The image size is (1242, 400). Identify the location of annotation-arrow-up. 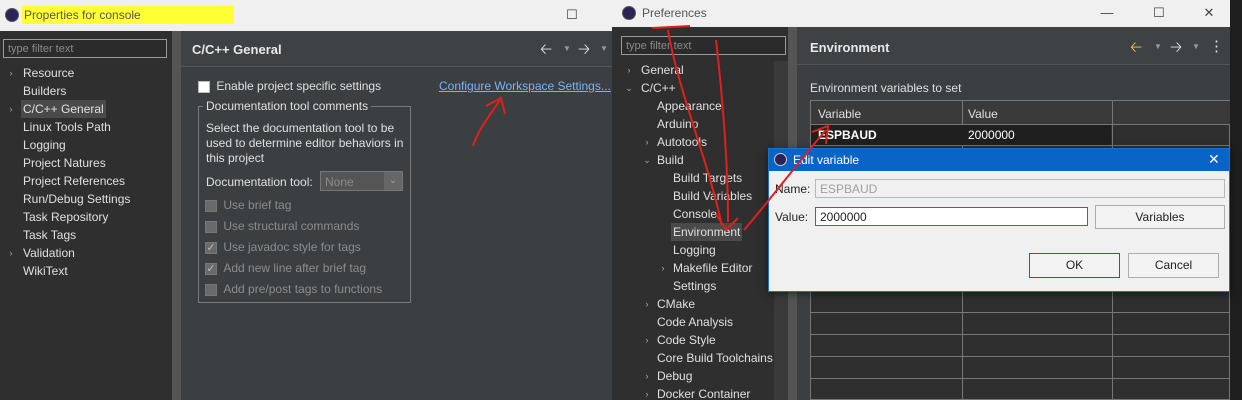
(486, 123).